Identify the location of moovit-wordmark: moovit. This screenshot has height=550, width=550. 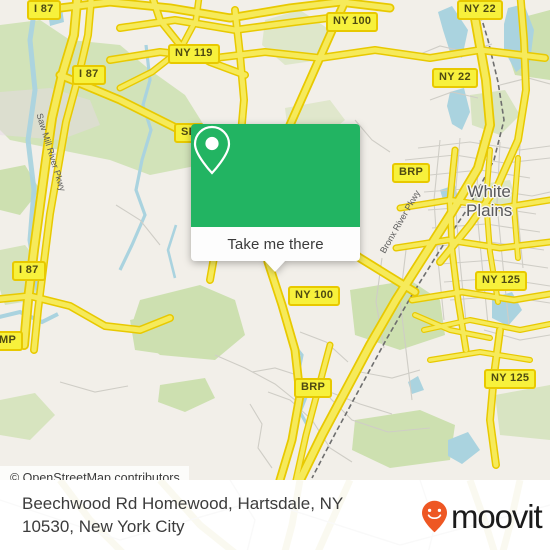
(497, 516).